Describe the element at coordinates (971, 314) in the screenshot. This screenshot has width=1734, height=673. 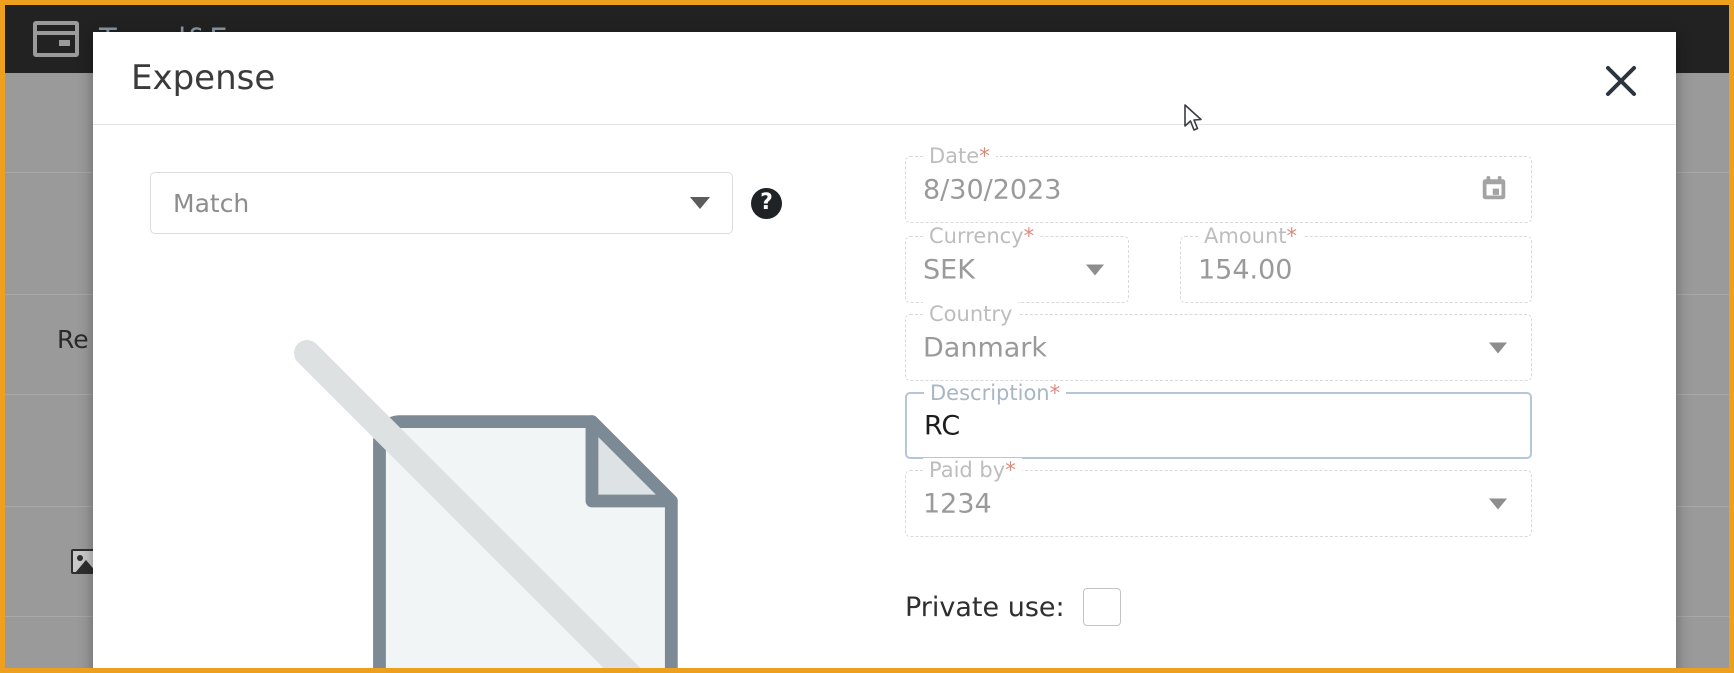
I see `field-label-country: Country` at that location.